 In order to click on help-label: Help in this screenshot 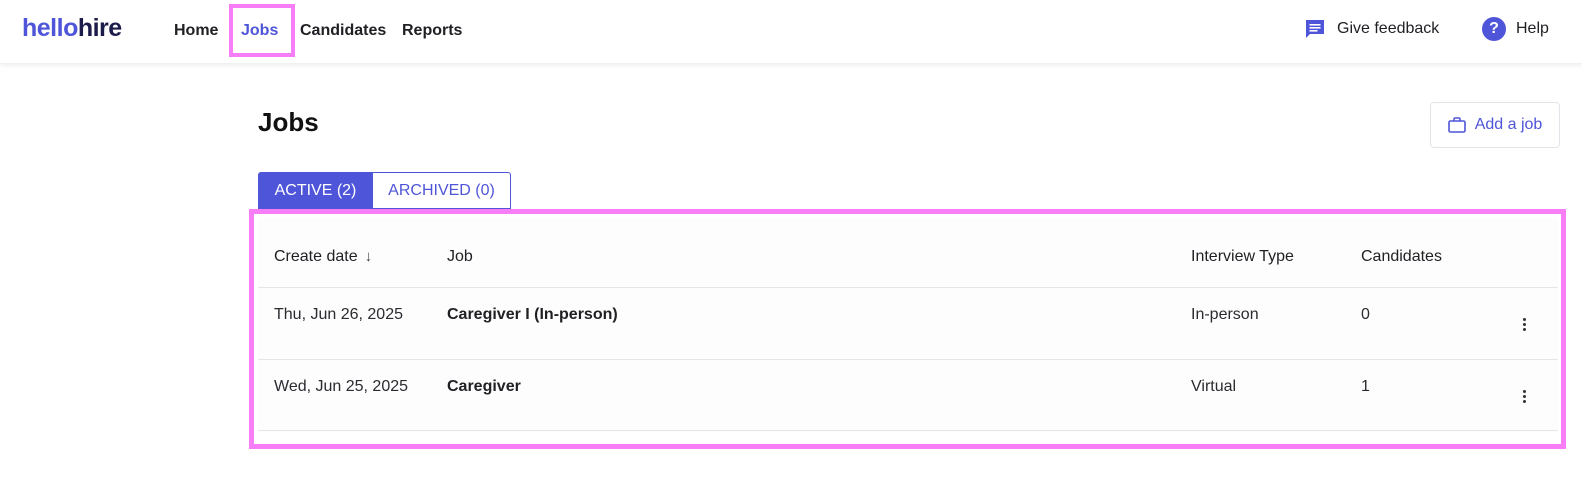, I will do `click(1532, 28)`.